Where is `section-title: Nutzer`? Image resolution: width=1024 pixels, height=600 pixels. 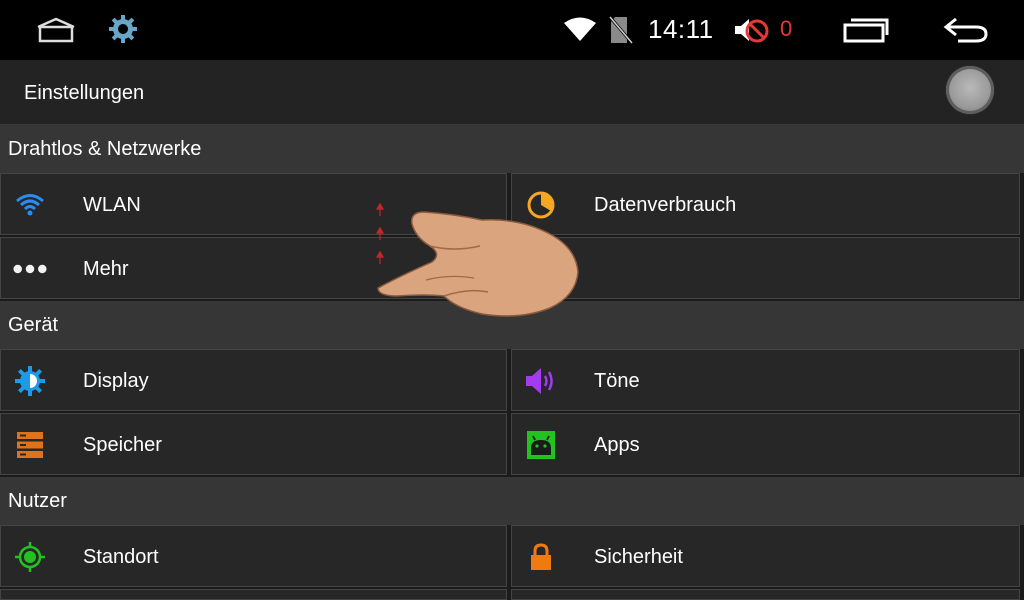
section-title: Nutzer is located at coordinates (37, 501).